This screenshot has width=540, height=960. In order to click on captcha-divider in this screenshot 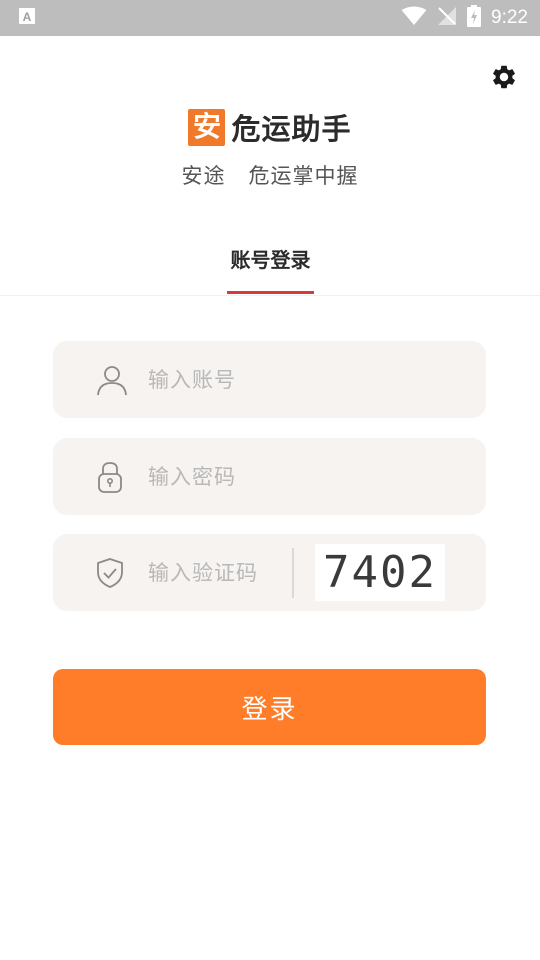, I will do `click(293, 573)`.